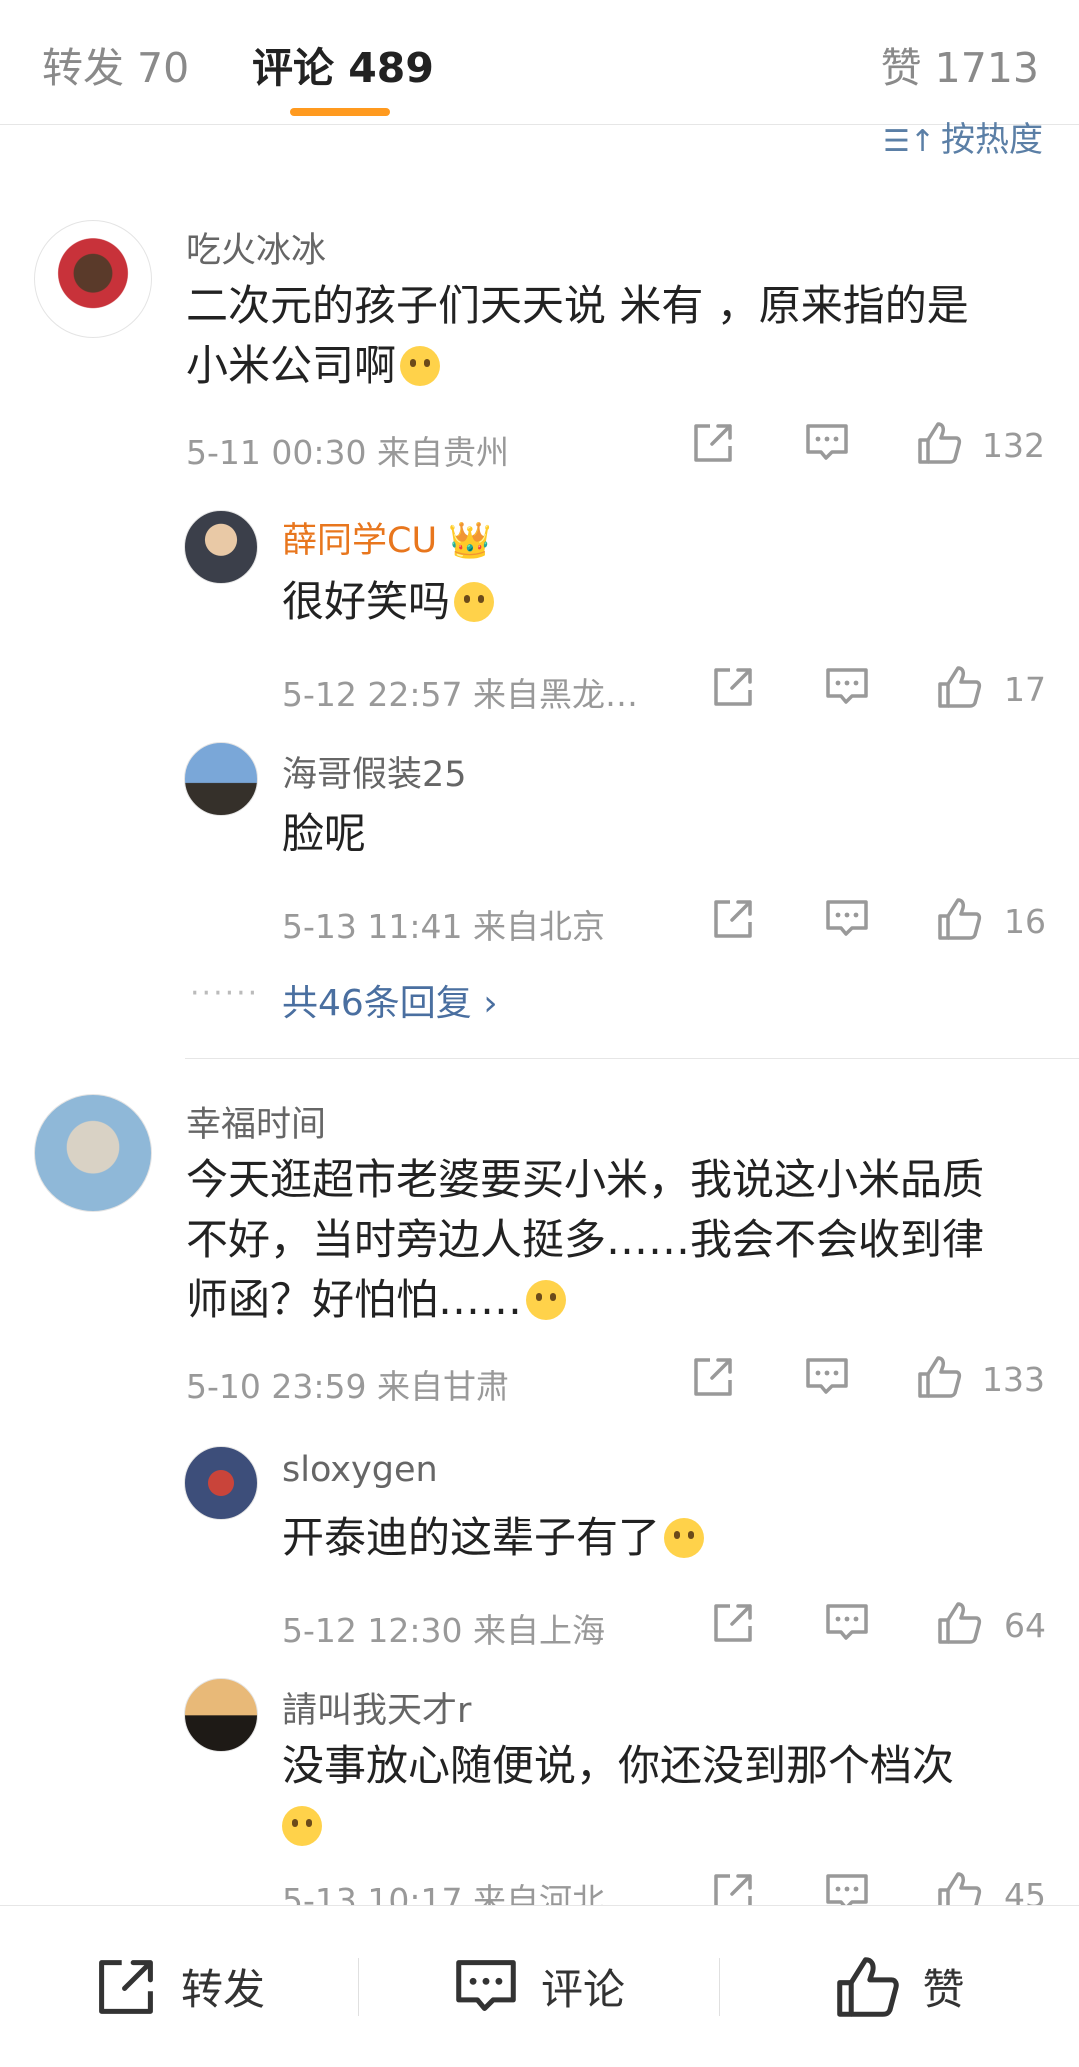  I want to click on like-count: 17, so click(1025, 689).